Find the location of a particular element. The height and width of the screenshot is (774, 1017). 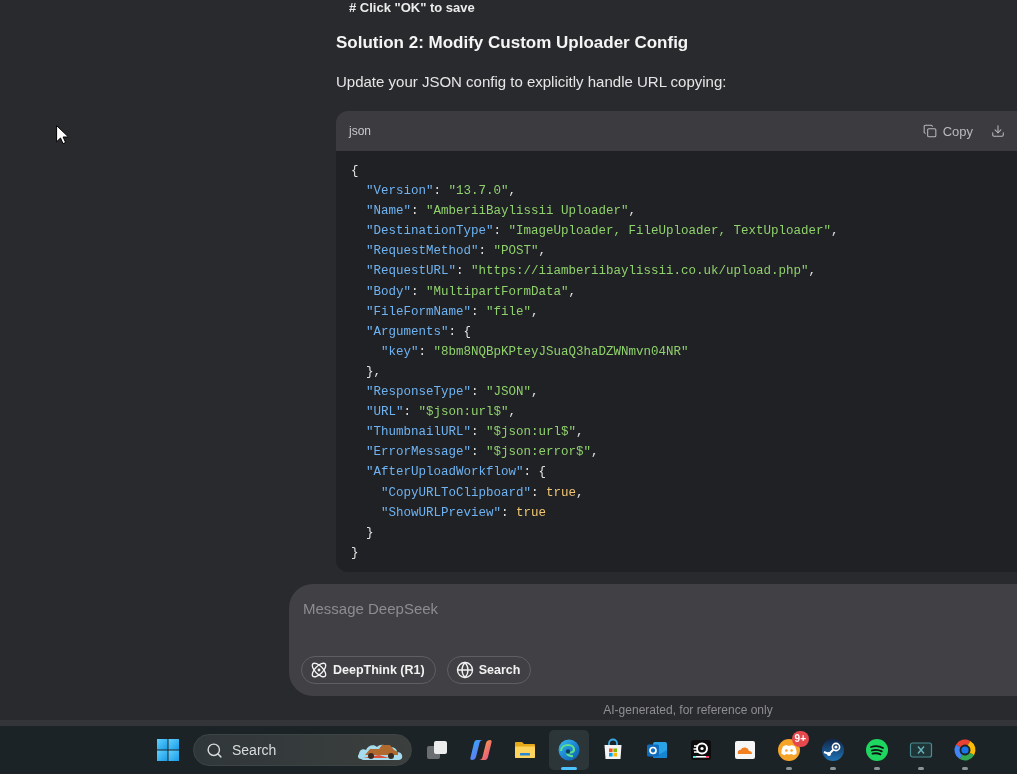

copy-icon is located at coordinates (929, 131).